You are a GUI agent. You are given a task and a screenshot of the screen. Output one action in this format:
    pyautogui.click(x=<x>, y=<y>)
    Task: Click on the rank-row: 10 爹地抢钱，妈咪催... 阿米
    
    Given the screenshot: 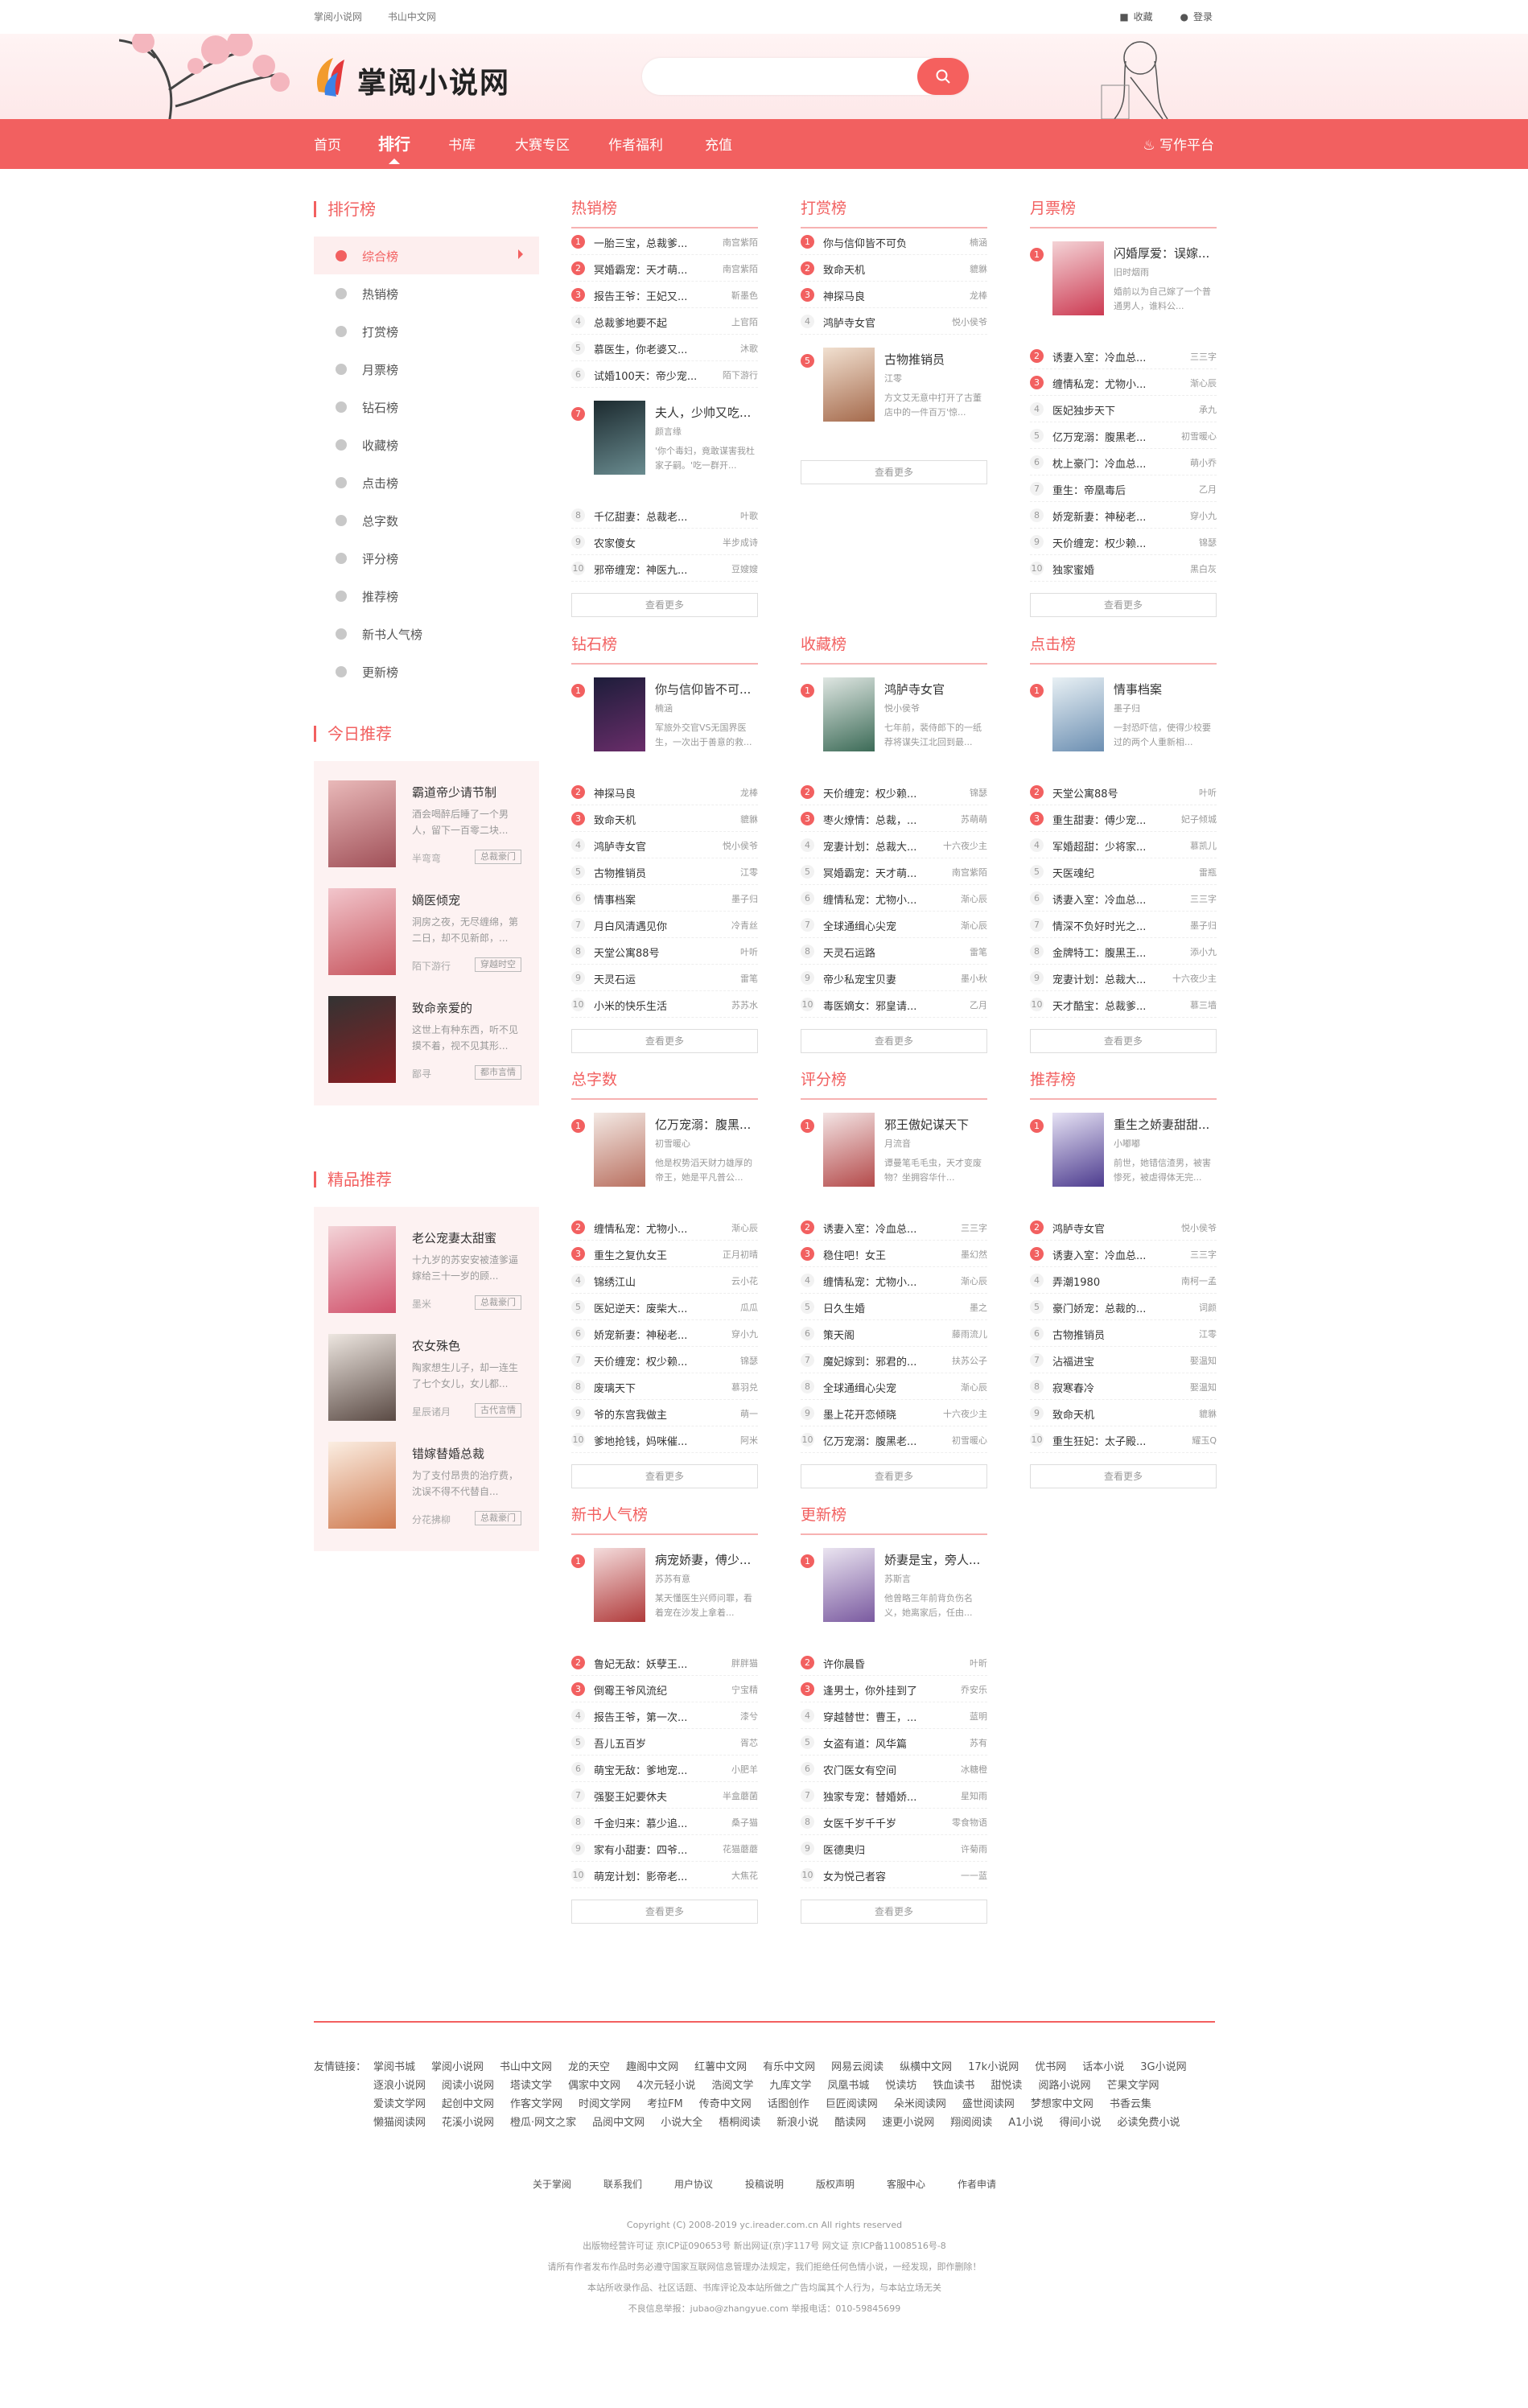 What is the action you would take?
    pyautogui.click(x=665, y=1439)
    